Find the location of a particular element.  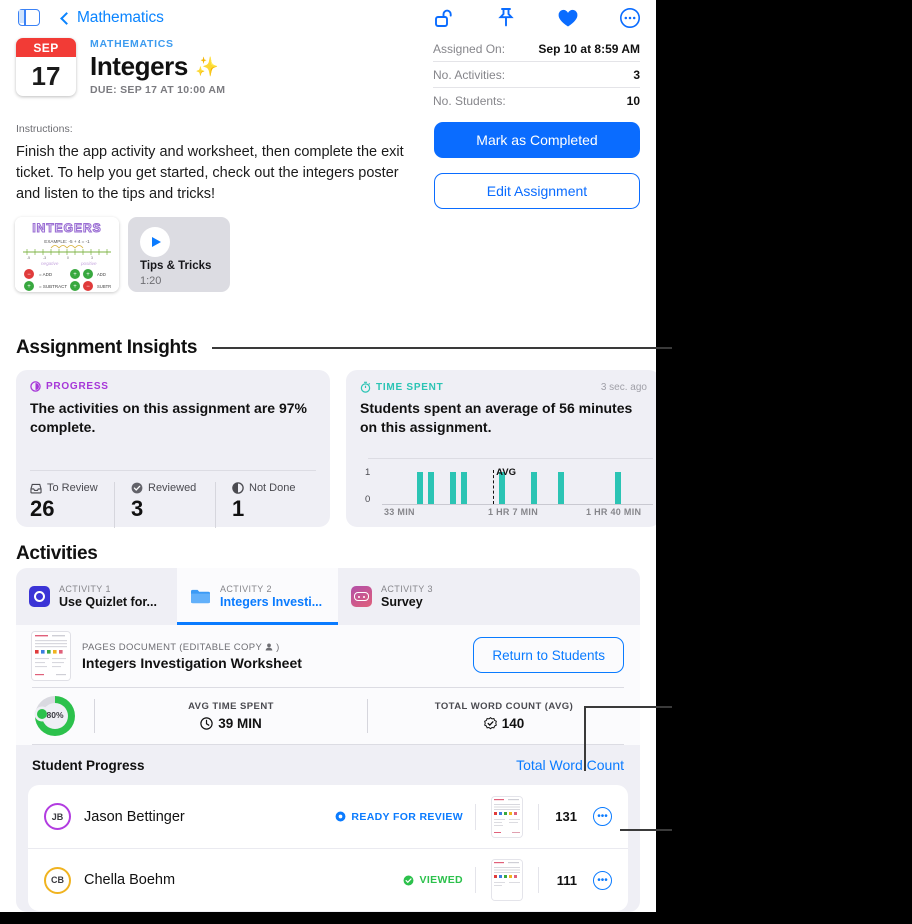

edit-assignment-button: Edit Assignment is located at coordinates (537, 191).